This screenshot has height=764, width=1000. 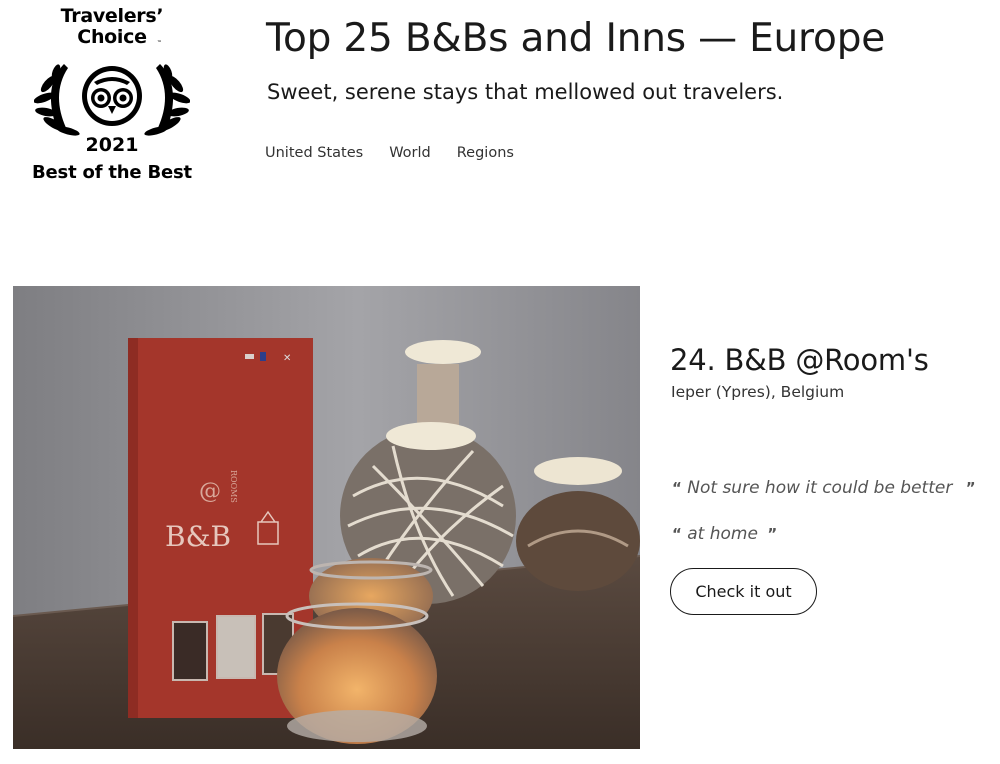 What do you see at coordinates (576, 38) in the screenshot?
I see `page-title: Top 25 B&Bs and Inns — Europe` at bounding box center [576, 38].